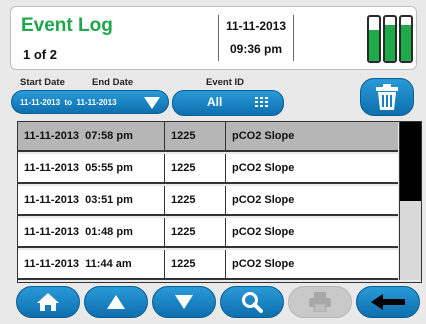  What do you see at coordinates (228, 103) in the screenshot?
I see `event-id-button: All` at bounding box center [228, 103].